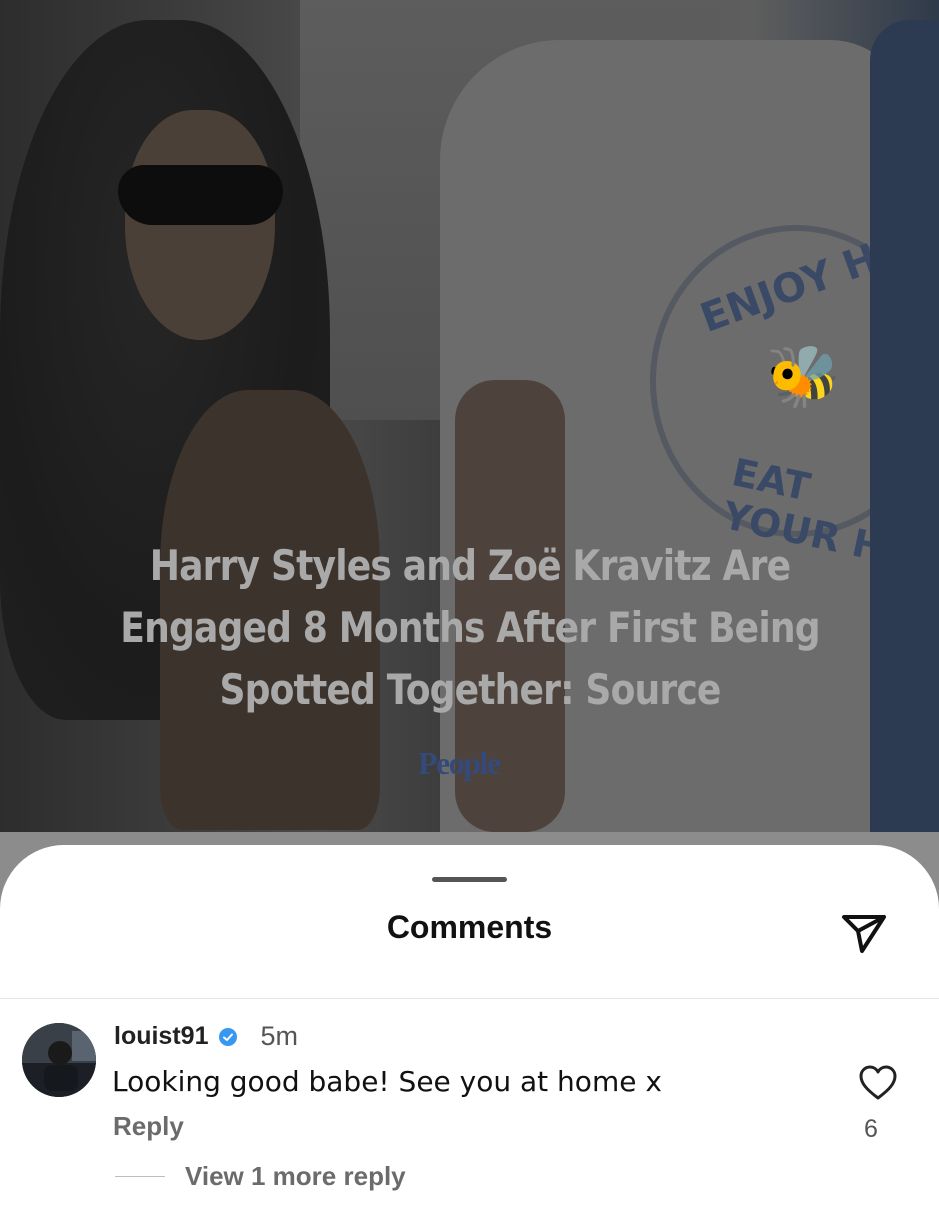 Image resolution: width=939 pixels, height=1225 pixels. I want to click on woman-face, so click(200, 225).